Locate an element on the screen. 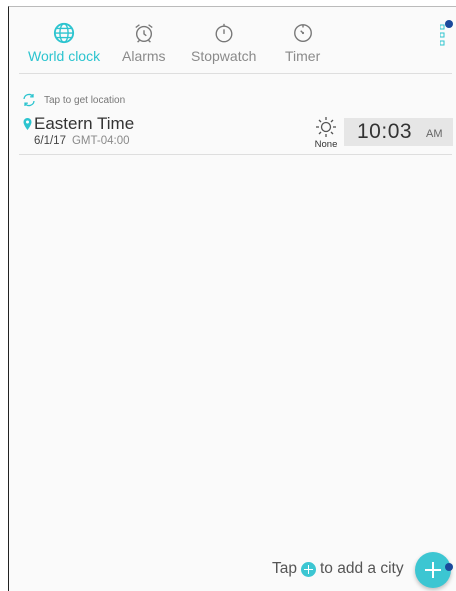  add-city-hint: Tap to add a city is located at coordinates (338, 569).